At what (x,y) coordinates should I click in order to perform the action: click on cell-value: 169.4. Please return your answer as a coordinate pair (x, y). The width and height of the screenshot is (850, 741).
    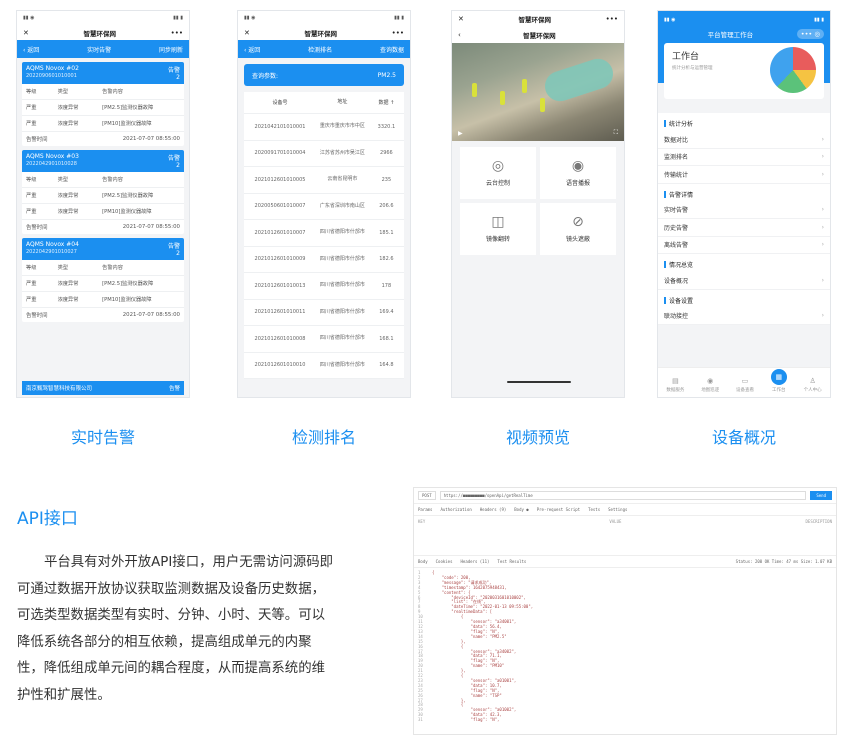
    Looking at the image, I should click on (386, 312).